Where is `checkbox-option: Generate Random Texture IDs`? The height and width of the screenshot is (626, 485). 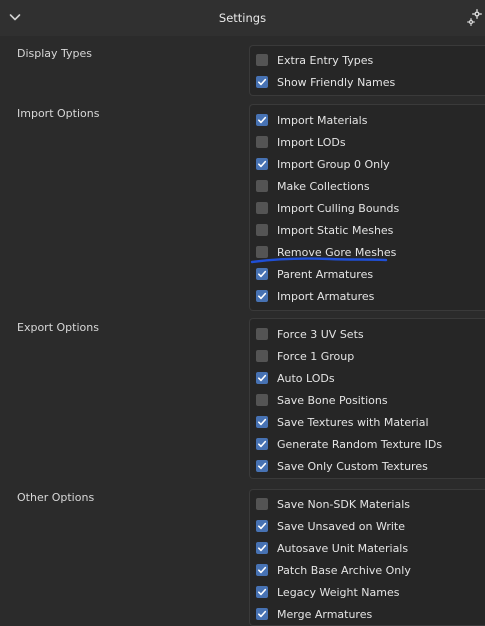 checkbox-option: Generate Random Texture IDs is located at coordinates (349, 444).